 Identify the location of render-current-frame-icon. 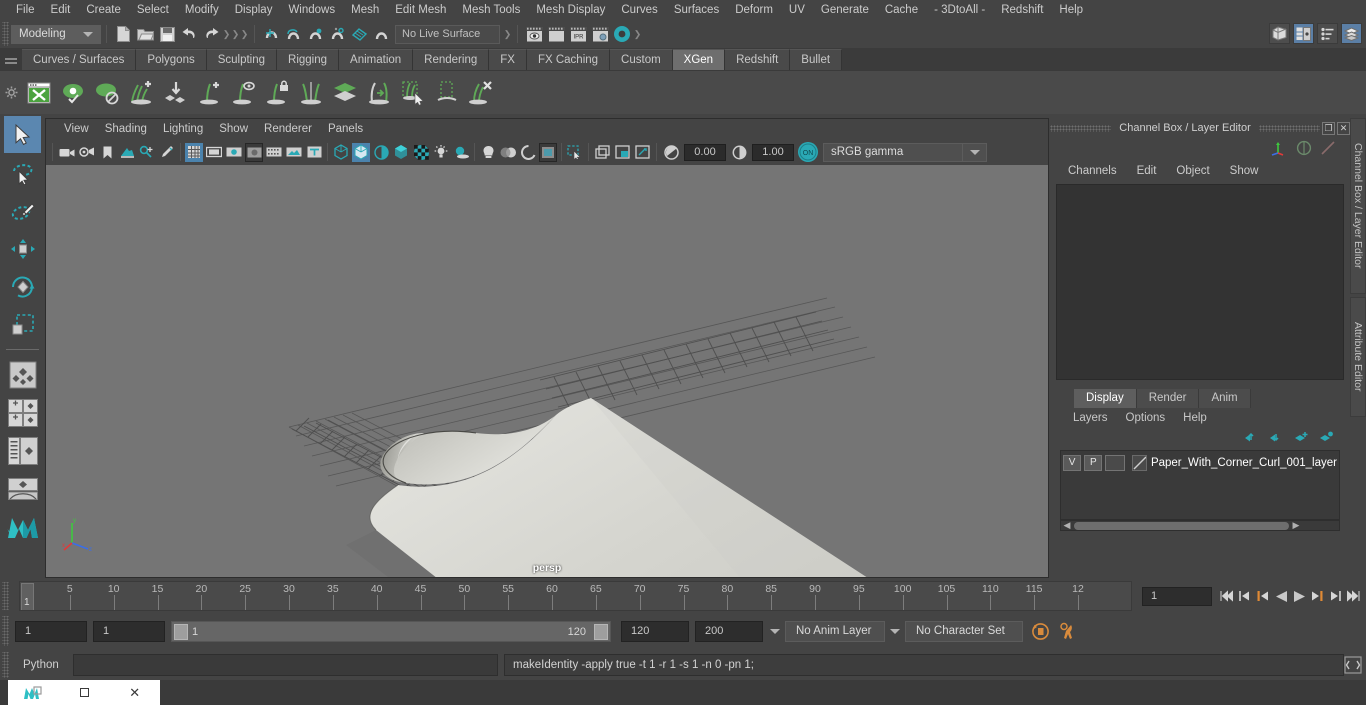
(534, 34).